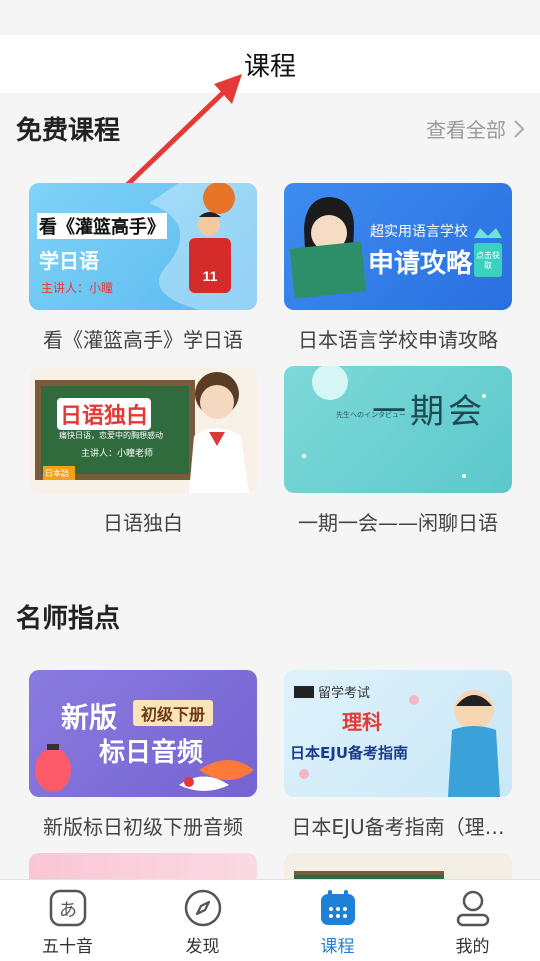 The image size is (540, 961). I want to click on thumb-subtitle: 申请攻略, so click(420, 264).